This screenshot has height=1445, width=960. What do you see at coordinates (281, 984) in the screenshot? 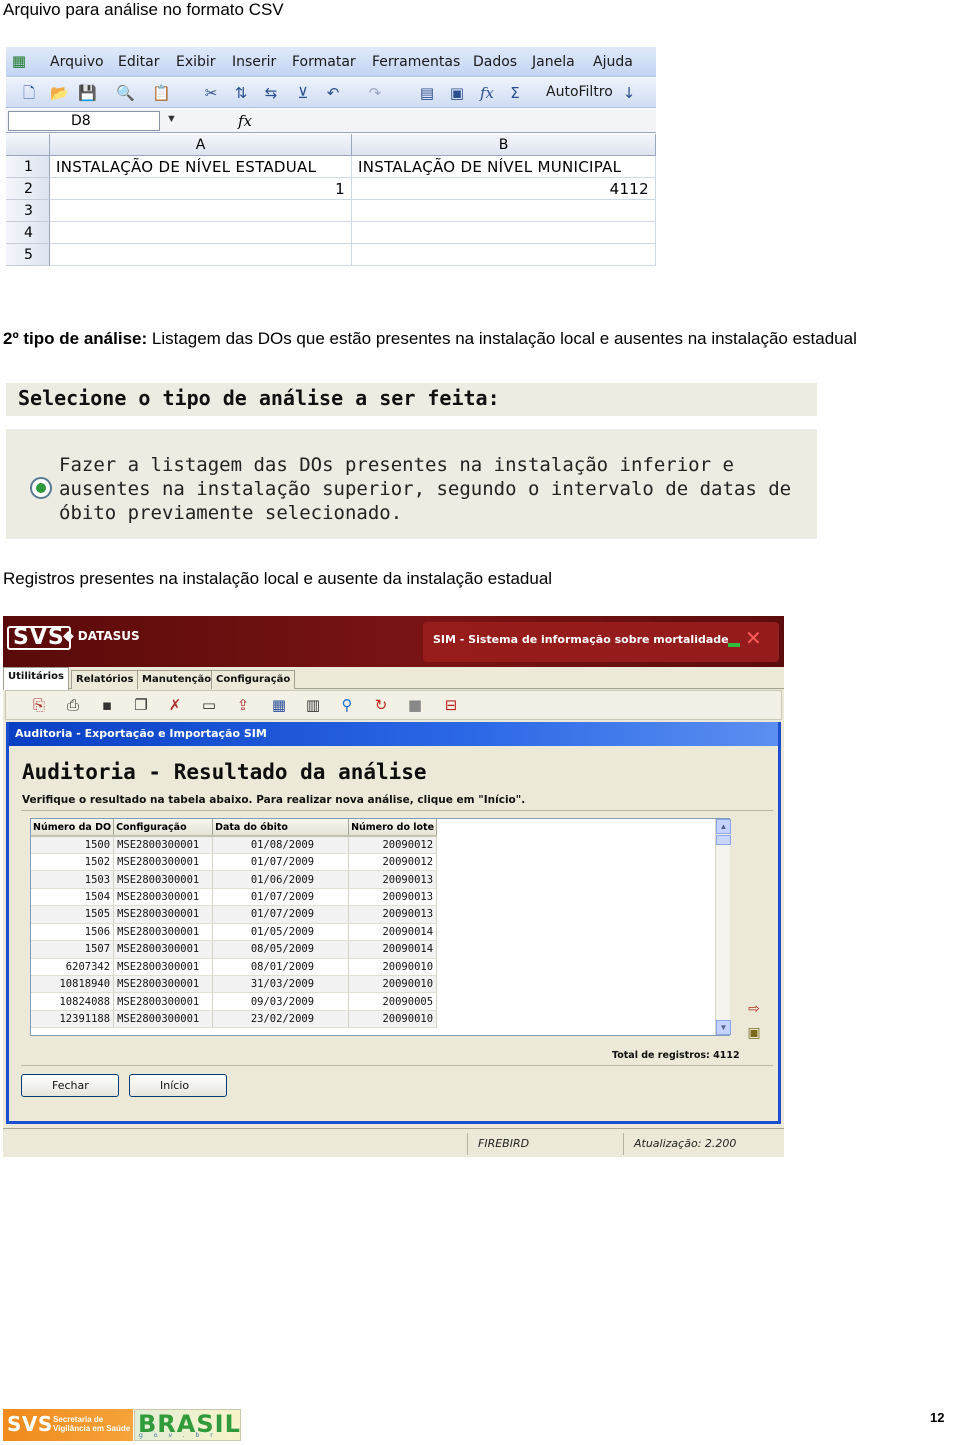
I see `table-cell: 31/03/2009` at bounding box center [281, 984].